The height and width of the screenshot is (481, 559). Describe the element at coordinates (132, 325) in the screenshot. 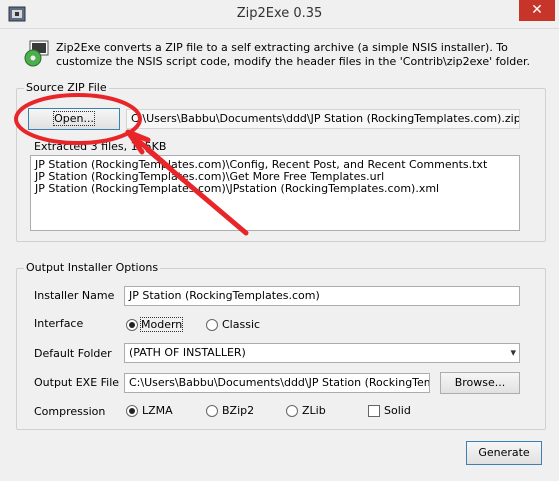

I see `interface-modern-radio` at that location.